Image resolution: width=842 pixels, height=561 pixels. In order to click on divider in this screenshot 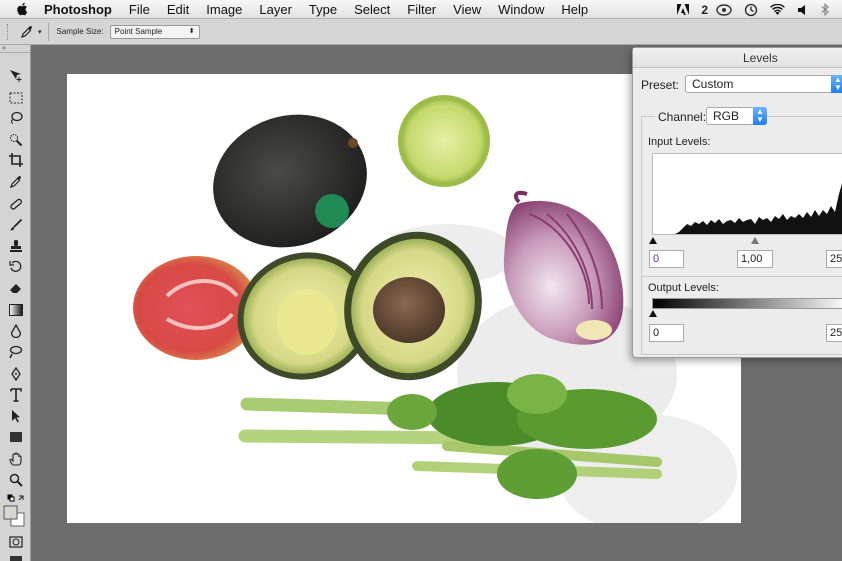, I will do `click(741, 276)`.